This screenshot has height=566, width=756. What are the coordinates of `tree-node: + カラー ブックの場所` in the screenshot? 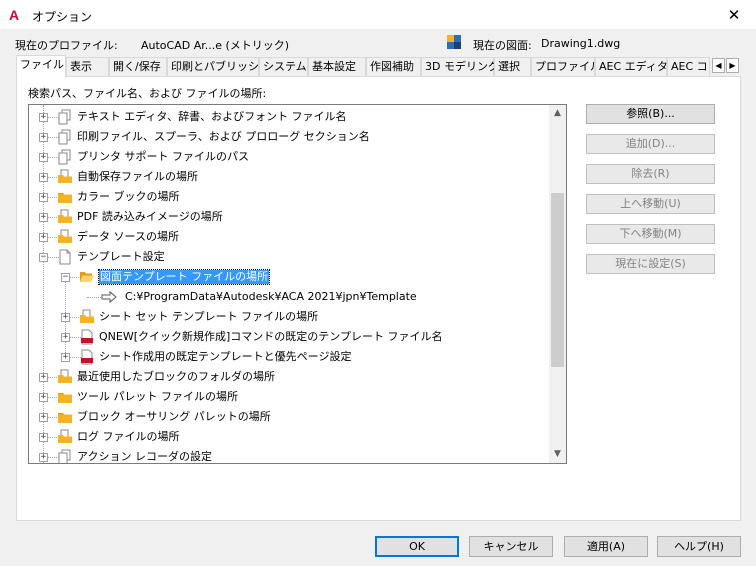 It's located at (289, 197).